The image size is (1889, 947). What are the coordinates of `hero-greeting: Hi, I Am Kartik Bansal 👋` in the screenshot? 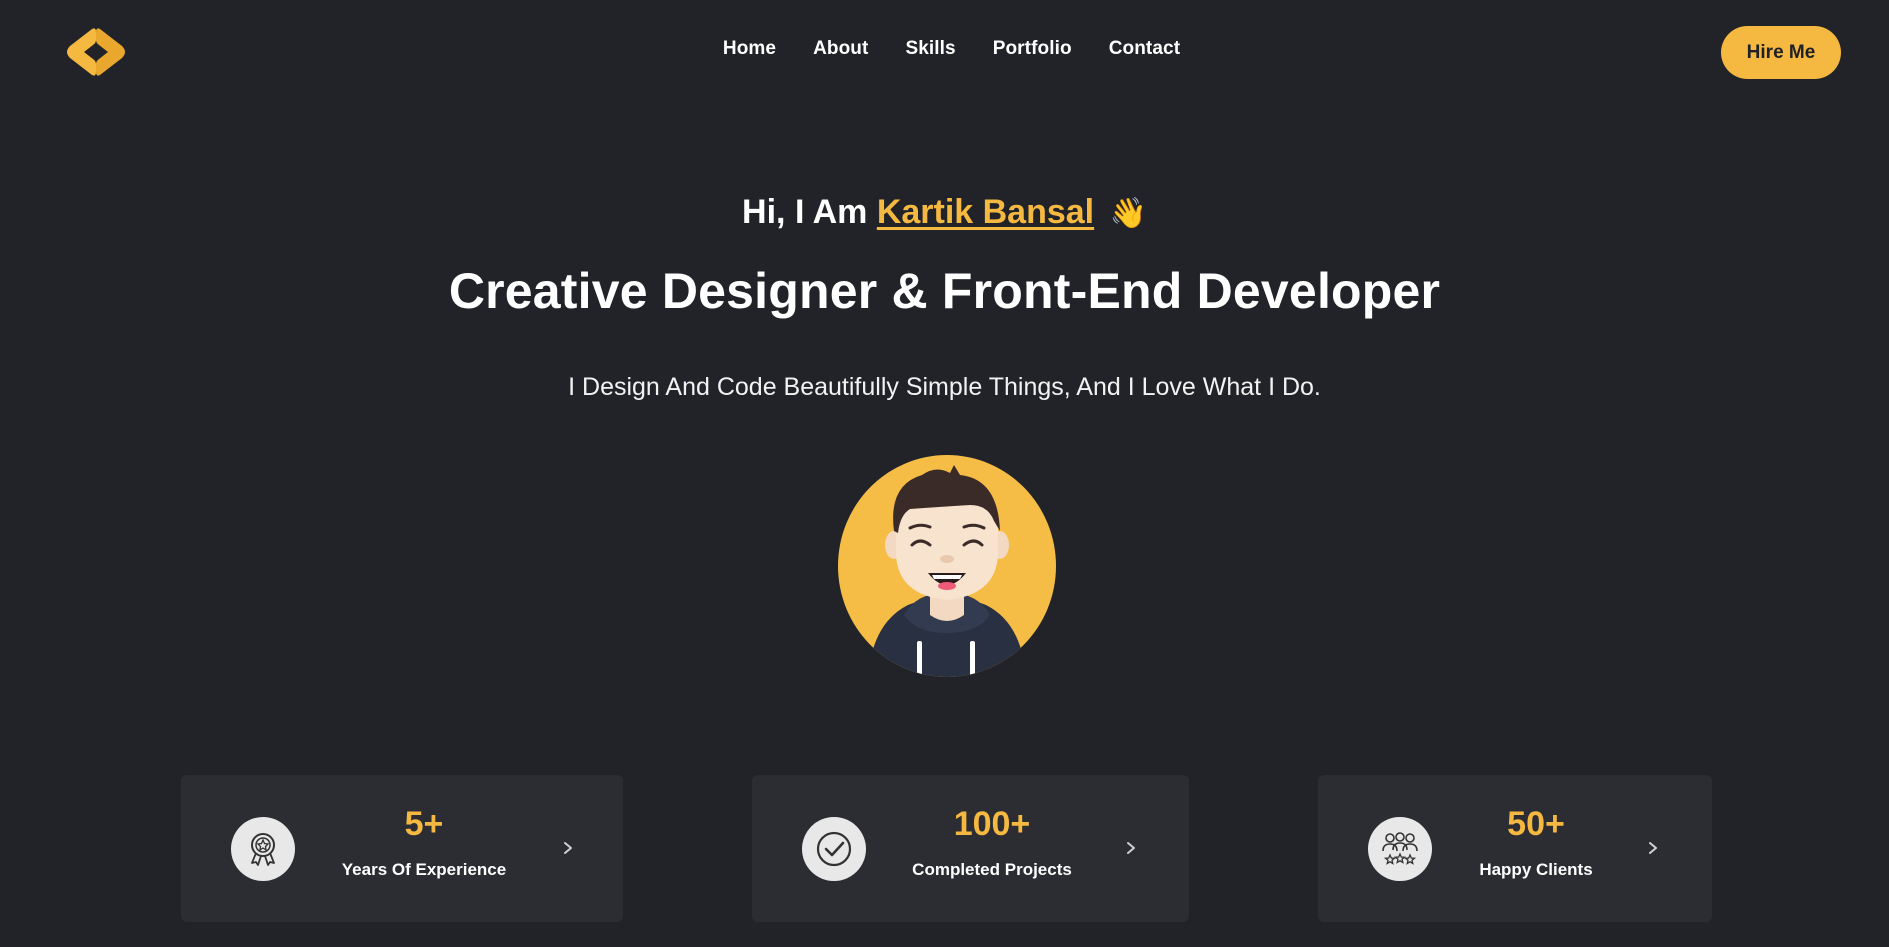 It's located at (944, 212).